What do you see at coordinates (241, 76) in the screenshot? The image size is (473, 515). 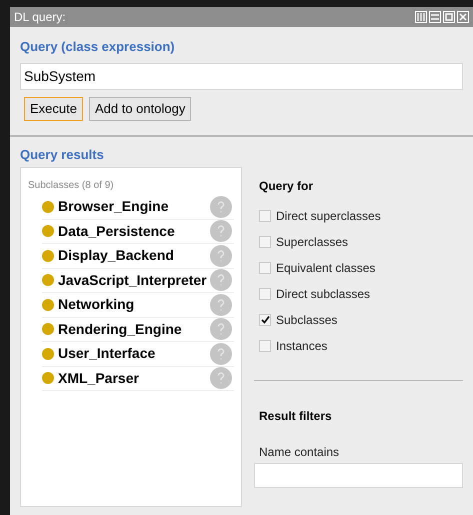 I see `query-field: SubSystem` at bounding box center [241, 76].